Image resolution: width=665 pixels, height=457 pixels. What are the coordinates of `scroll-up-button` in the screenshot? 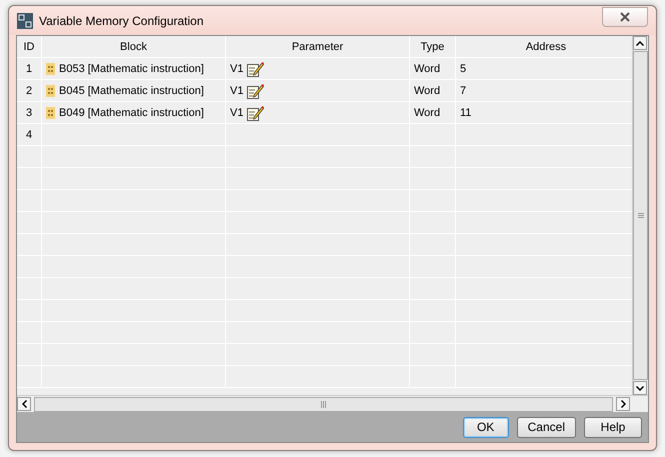 It's located at (640, 43).